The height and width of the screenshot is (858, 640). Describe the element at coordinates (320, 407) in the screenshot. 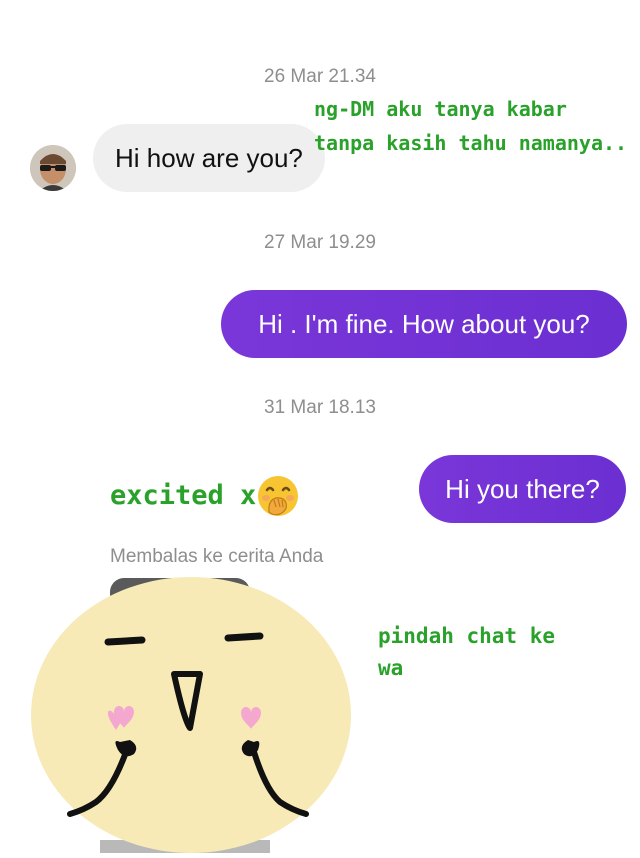

I see `timestamp-3: 31 Mar 18.13` at that location.